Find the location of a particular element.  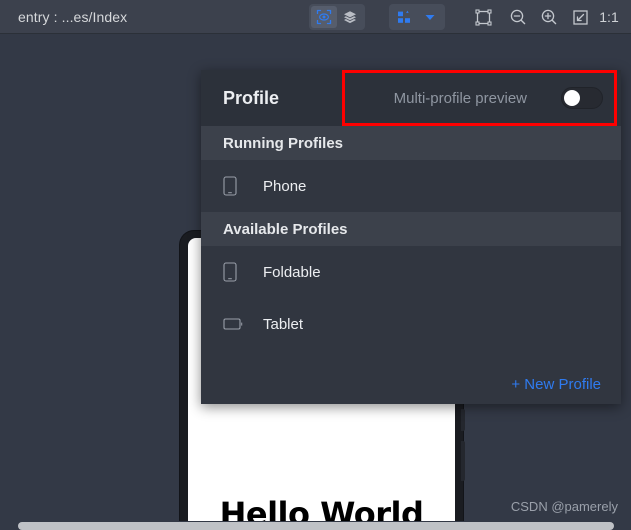

section-header-running: Running Profiles is located at coordinates (411, 143).